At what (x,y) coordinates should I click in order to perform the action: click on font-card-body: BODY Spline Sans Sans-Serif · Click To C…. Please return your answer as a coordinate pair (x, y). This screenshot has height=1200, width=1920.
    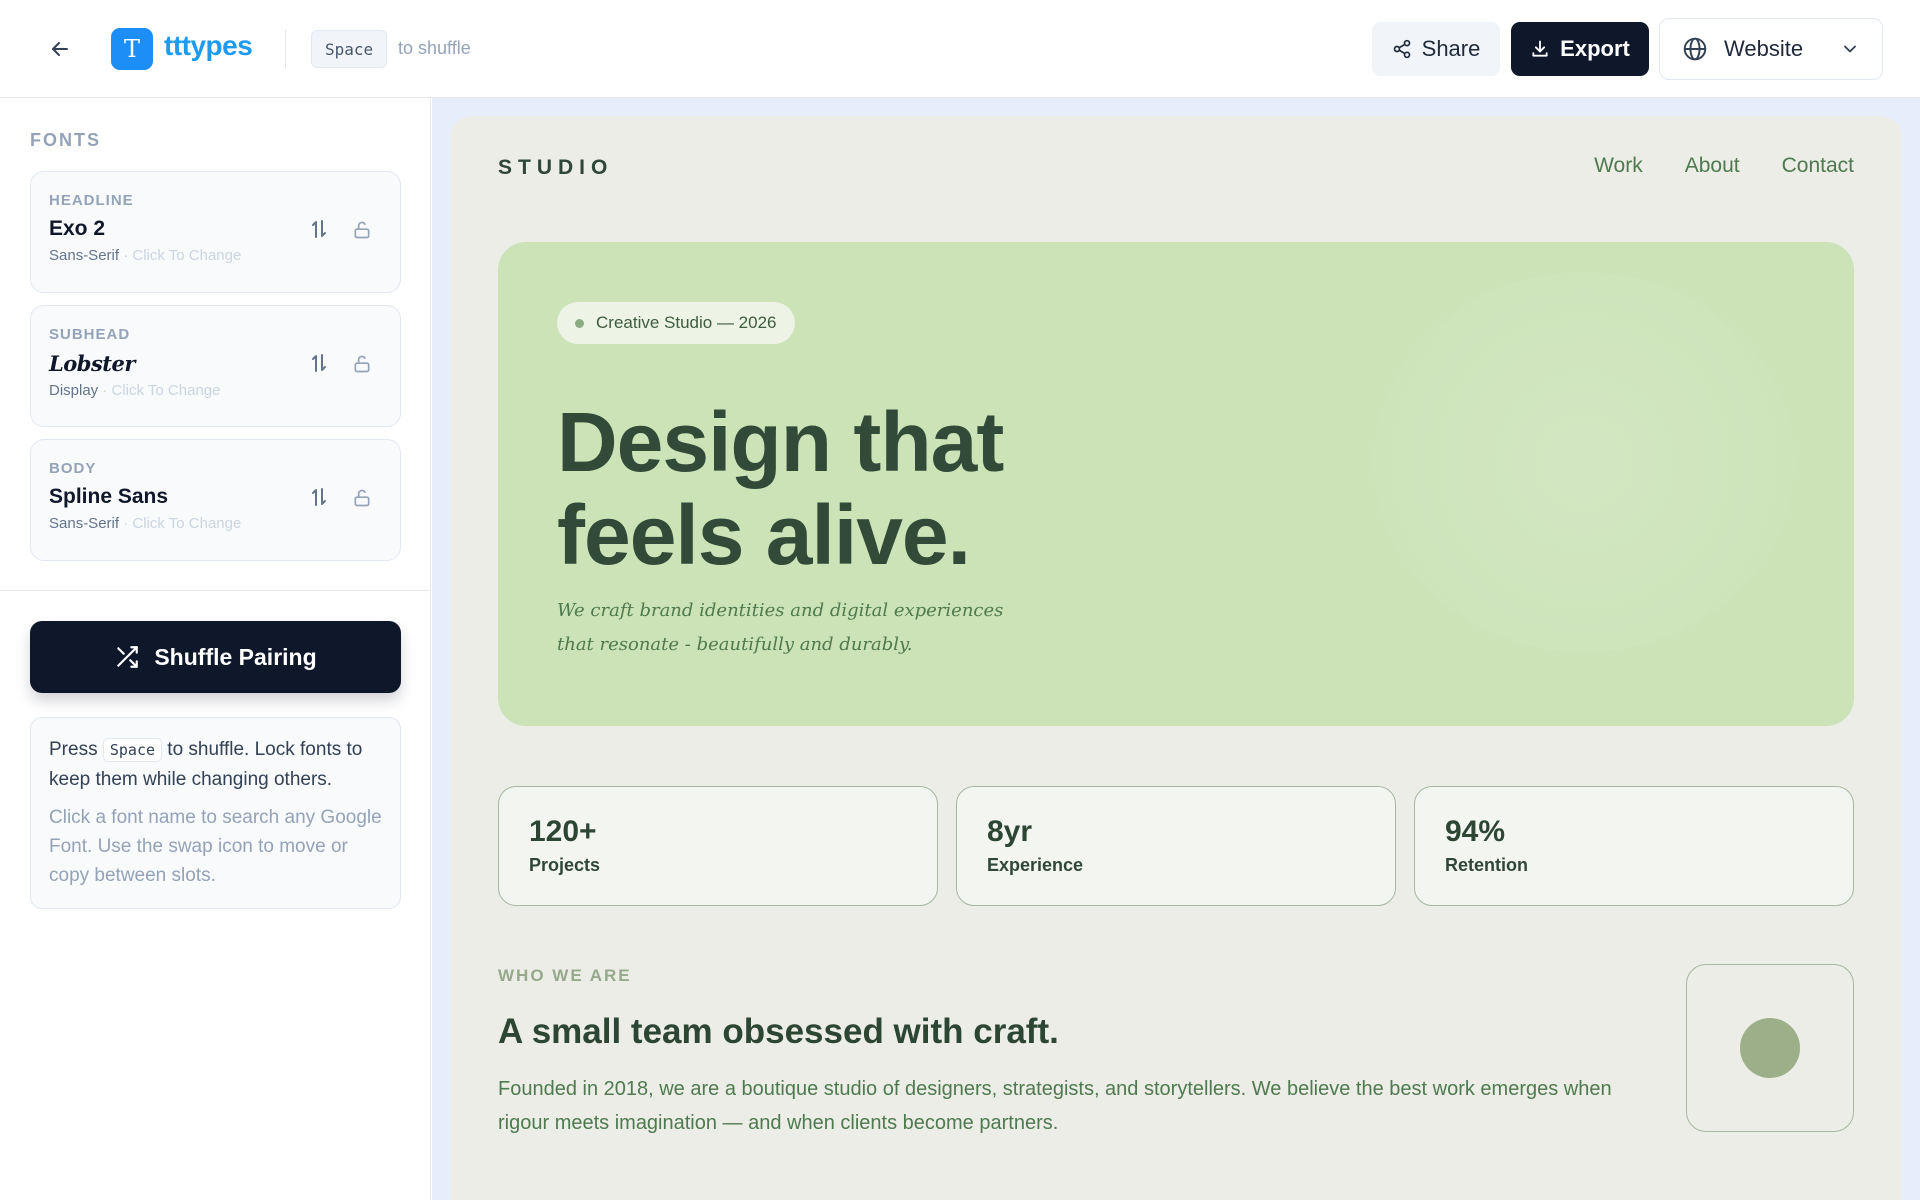
    Looking at the image, I should click on (215, 500).